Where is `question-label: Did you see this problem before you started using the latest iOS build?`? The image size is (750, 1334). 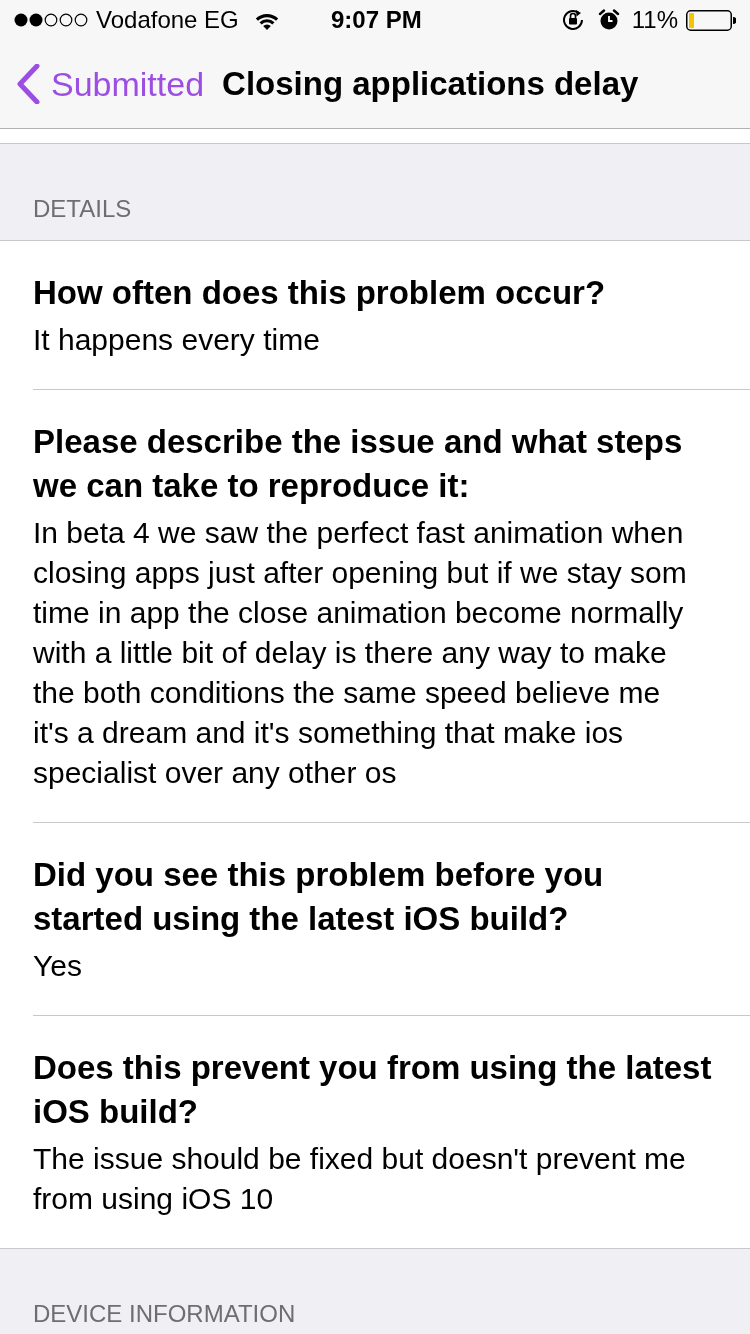
question-label: Did you see this problem before you started using the latest iOS build? is located at coordinates (319, 897).